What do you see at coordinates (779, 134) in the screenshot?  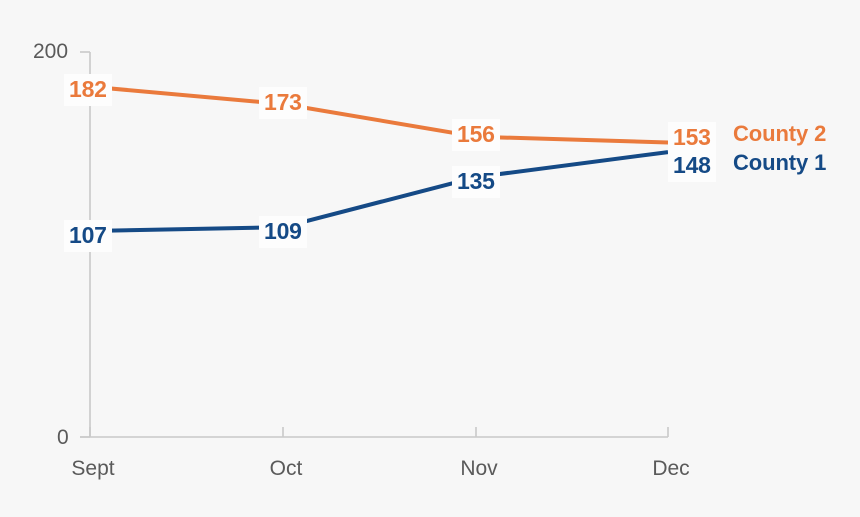 I see `legend-item-county-2: County 2` at bounding box center [779, 134].